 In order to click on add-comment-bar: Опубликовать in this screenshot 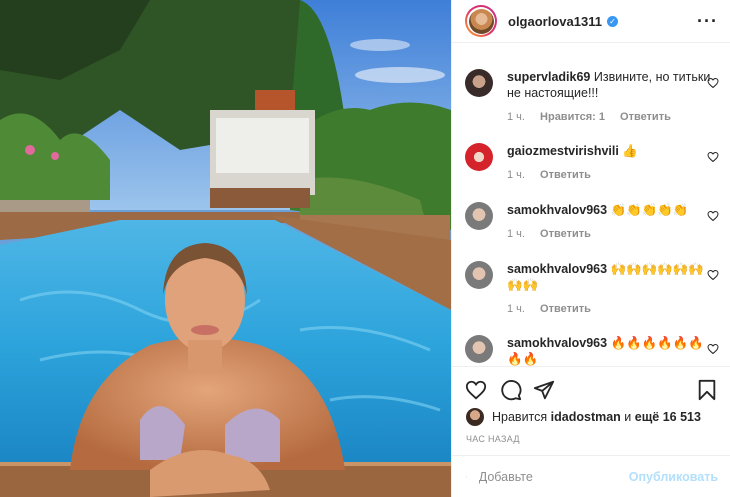, I will do `click(591, 476)`.